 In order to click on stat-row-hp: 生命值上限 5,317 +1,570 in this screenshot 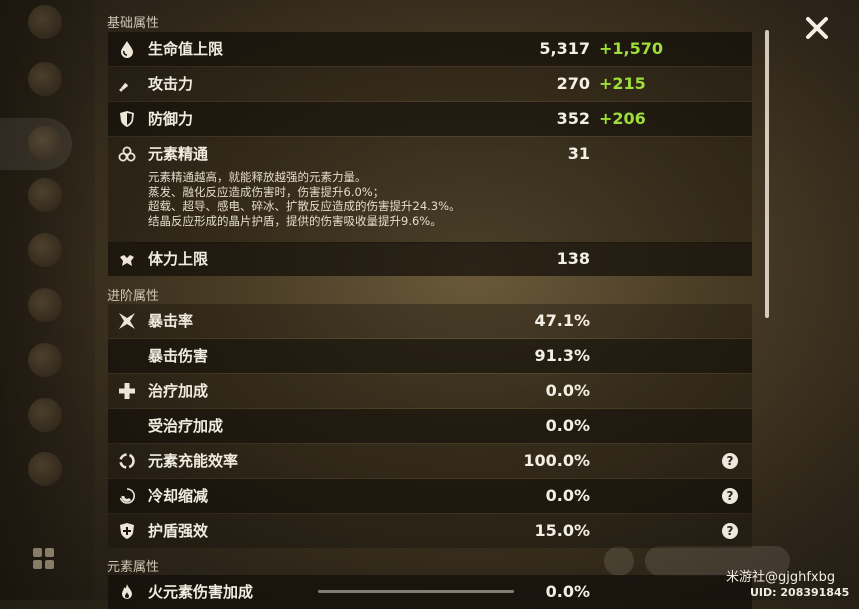, I will do `click(430, 49)`.